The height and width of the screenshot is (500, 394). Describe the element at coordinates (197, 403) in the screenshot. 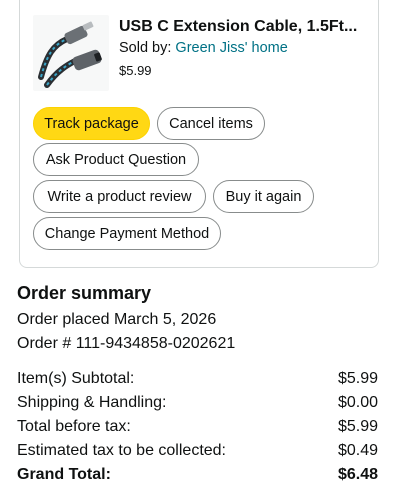

I see `shipping-row: Shipping & Handling: $0.00` at that location.